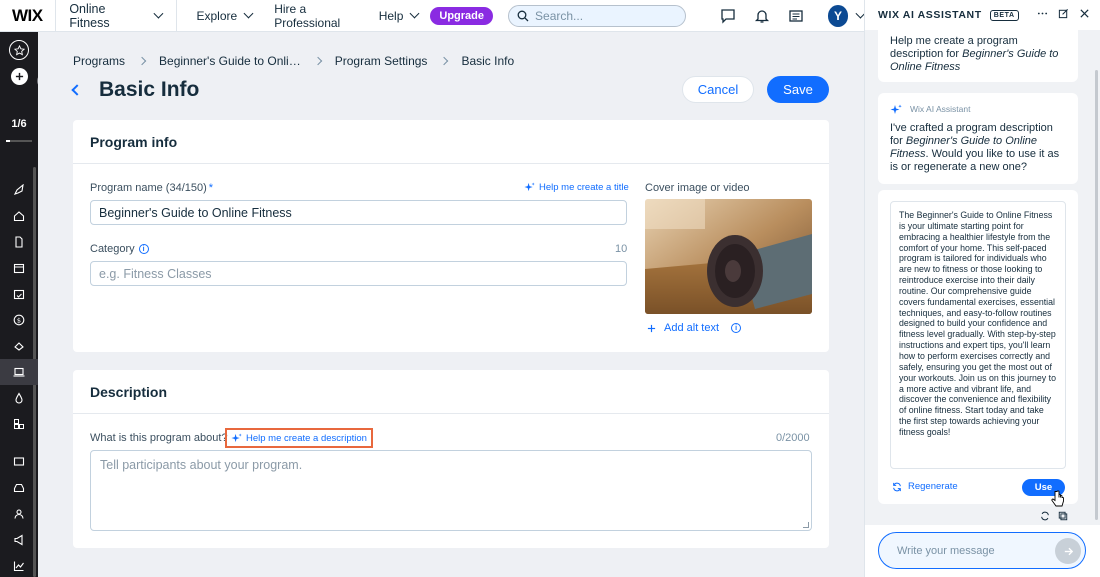 This screenshot has height=577, width=1100. I want to click on news-icon, so click(796, 16).